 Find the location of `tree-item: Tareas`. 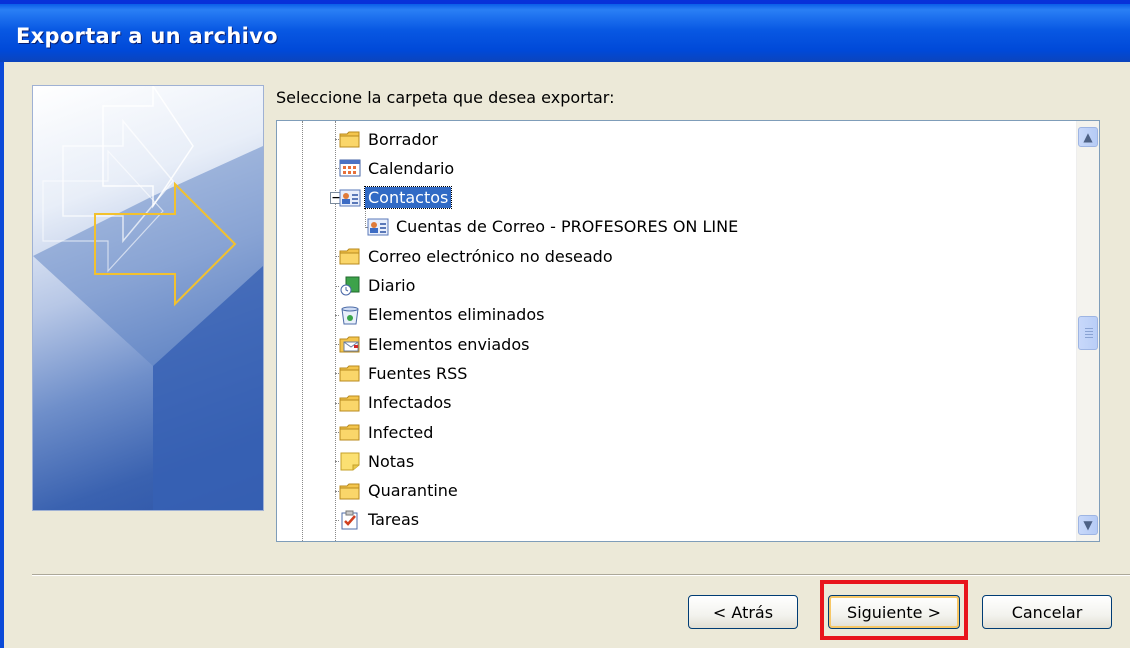

tree-item: Tareas is located at coordinates (380, 520).